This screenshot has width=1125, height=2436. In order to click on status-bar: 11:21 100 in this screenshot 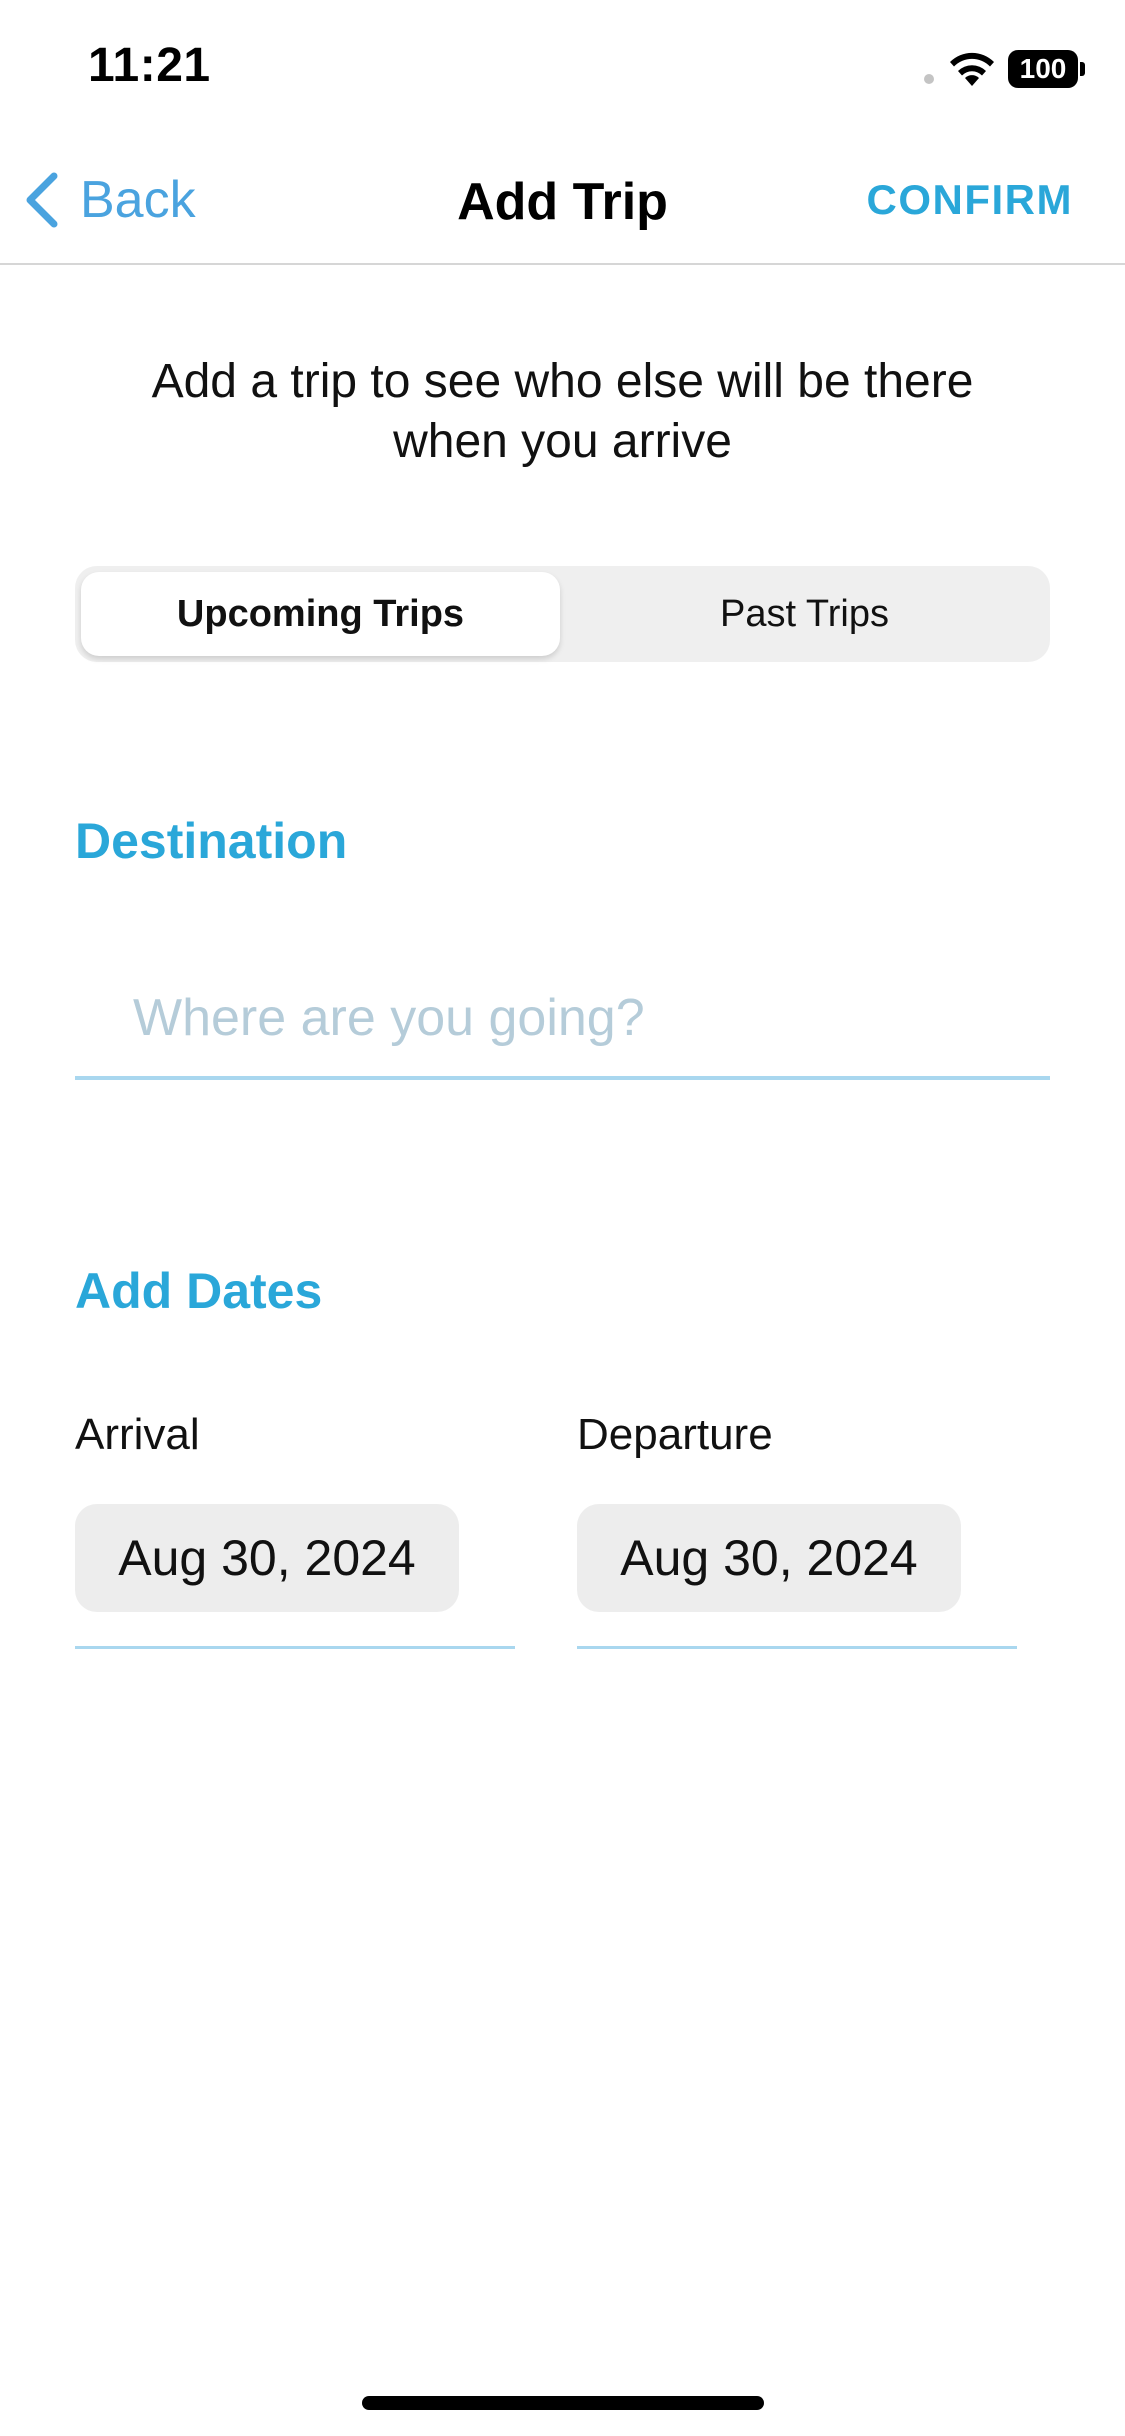, I will do `click(562, 70)`.